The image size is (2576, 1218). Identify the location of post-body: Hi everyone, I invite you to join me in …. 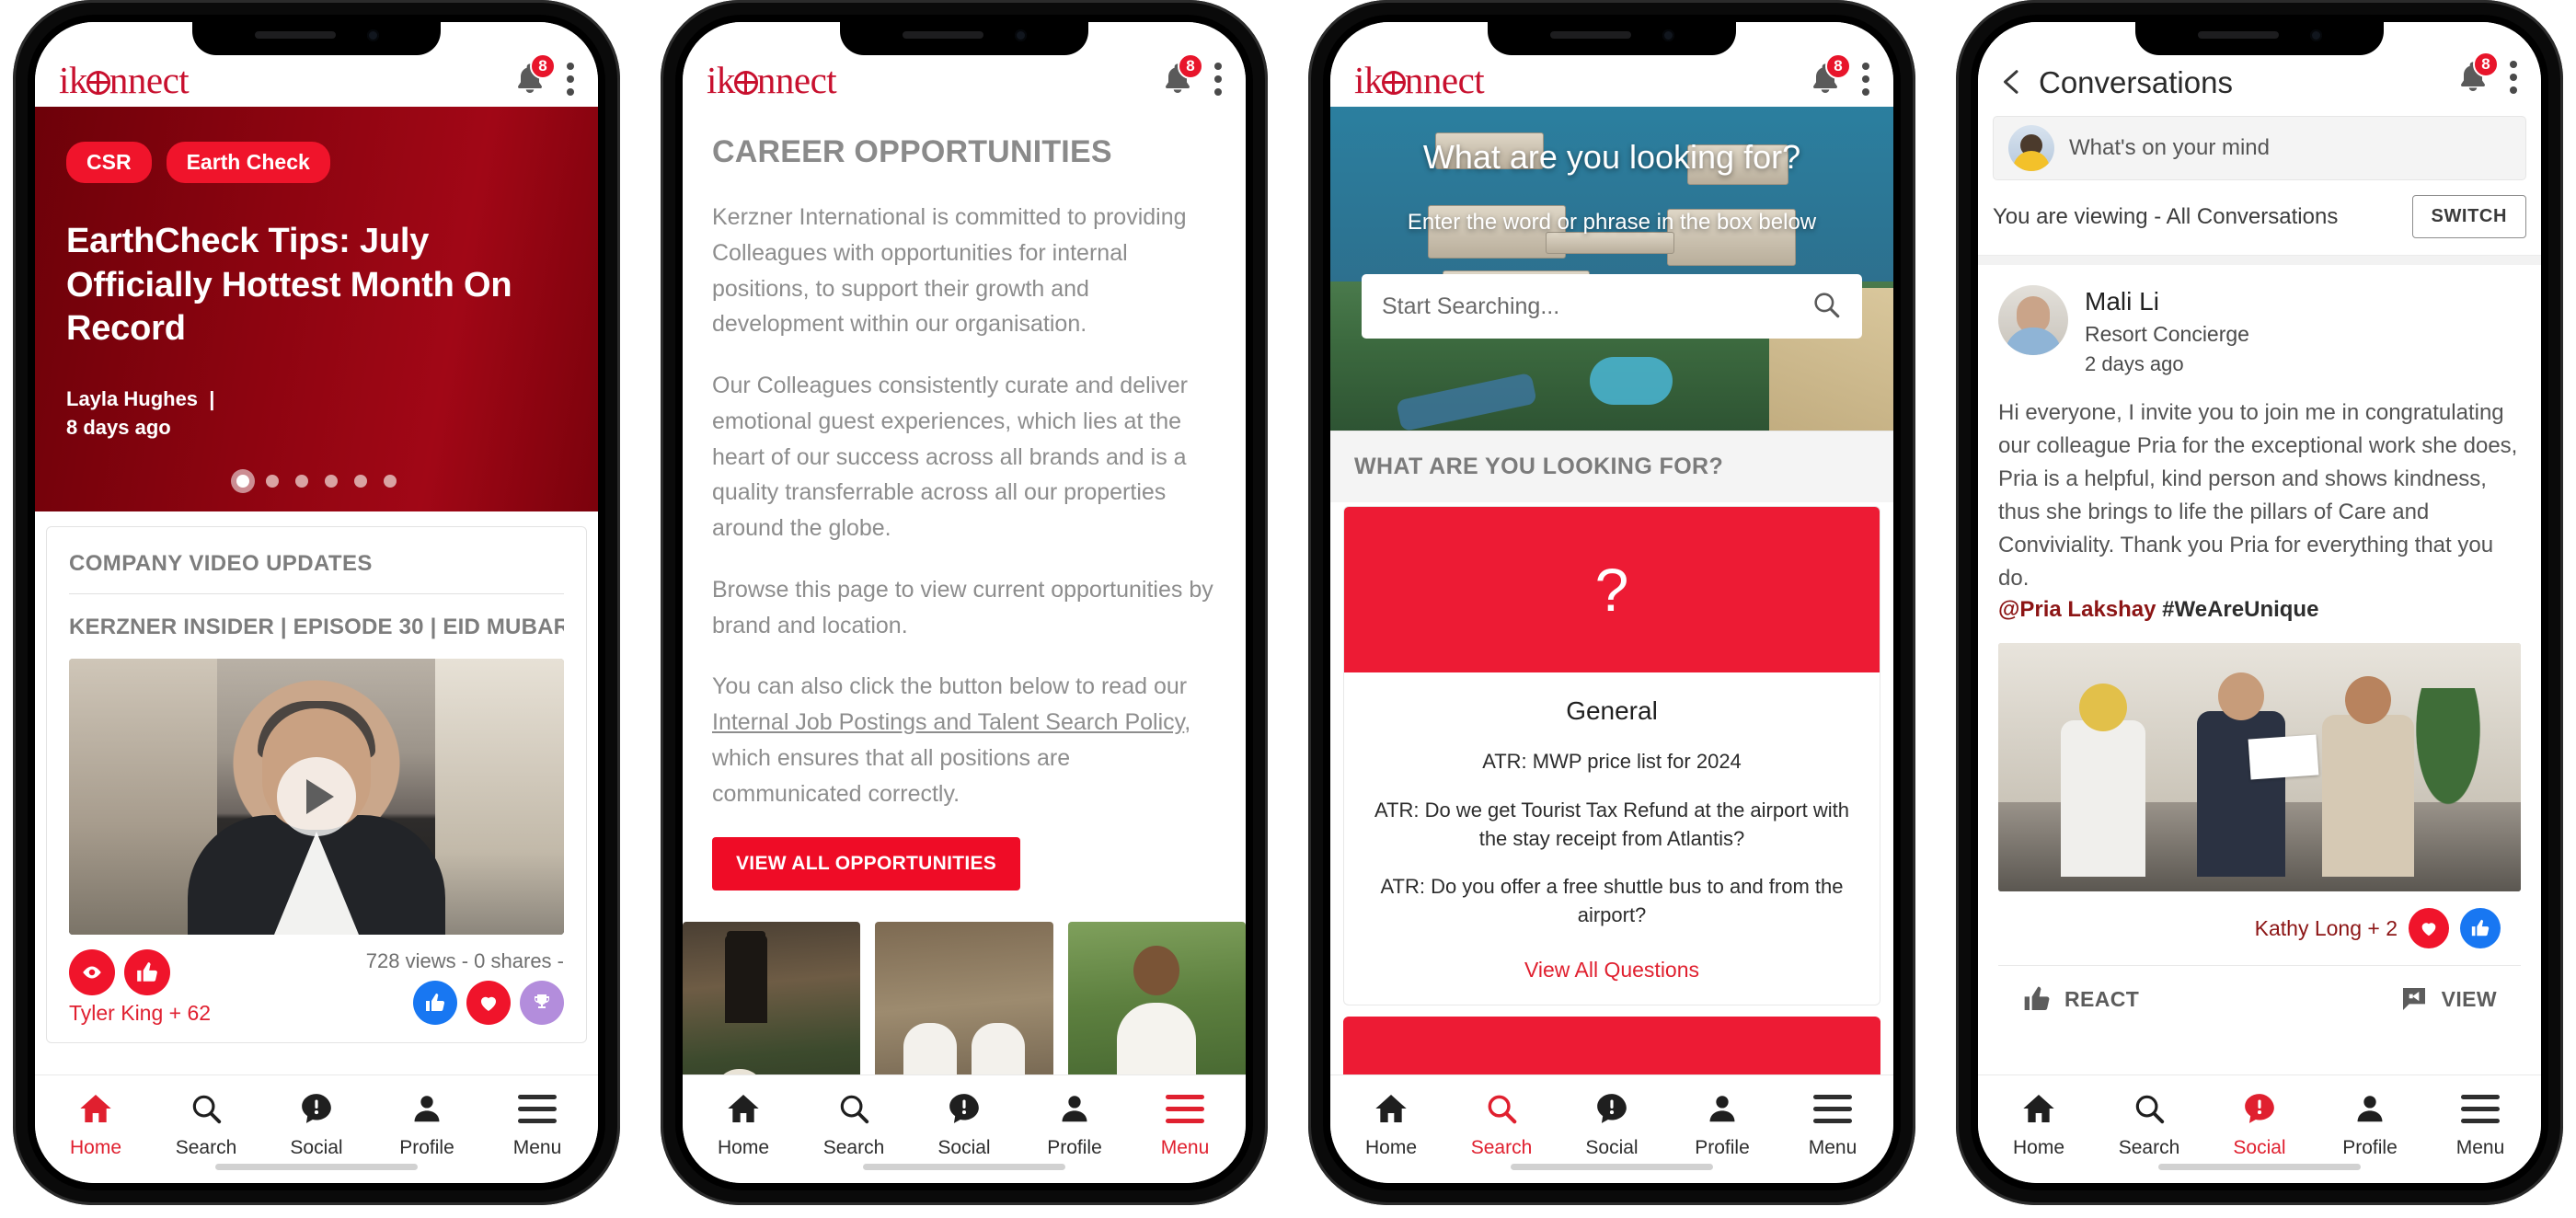
(2258, 495).